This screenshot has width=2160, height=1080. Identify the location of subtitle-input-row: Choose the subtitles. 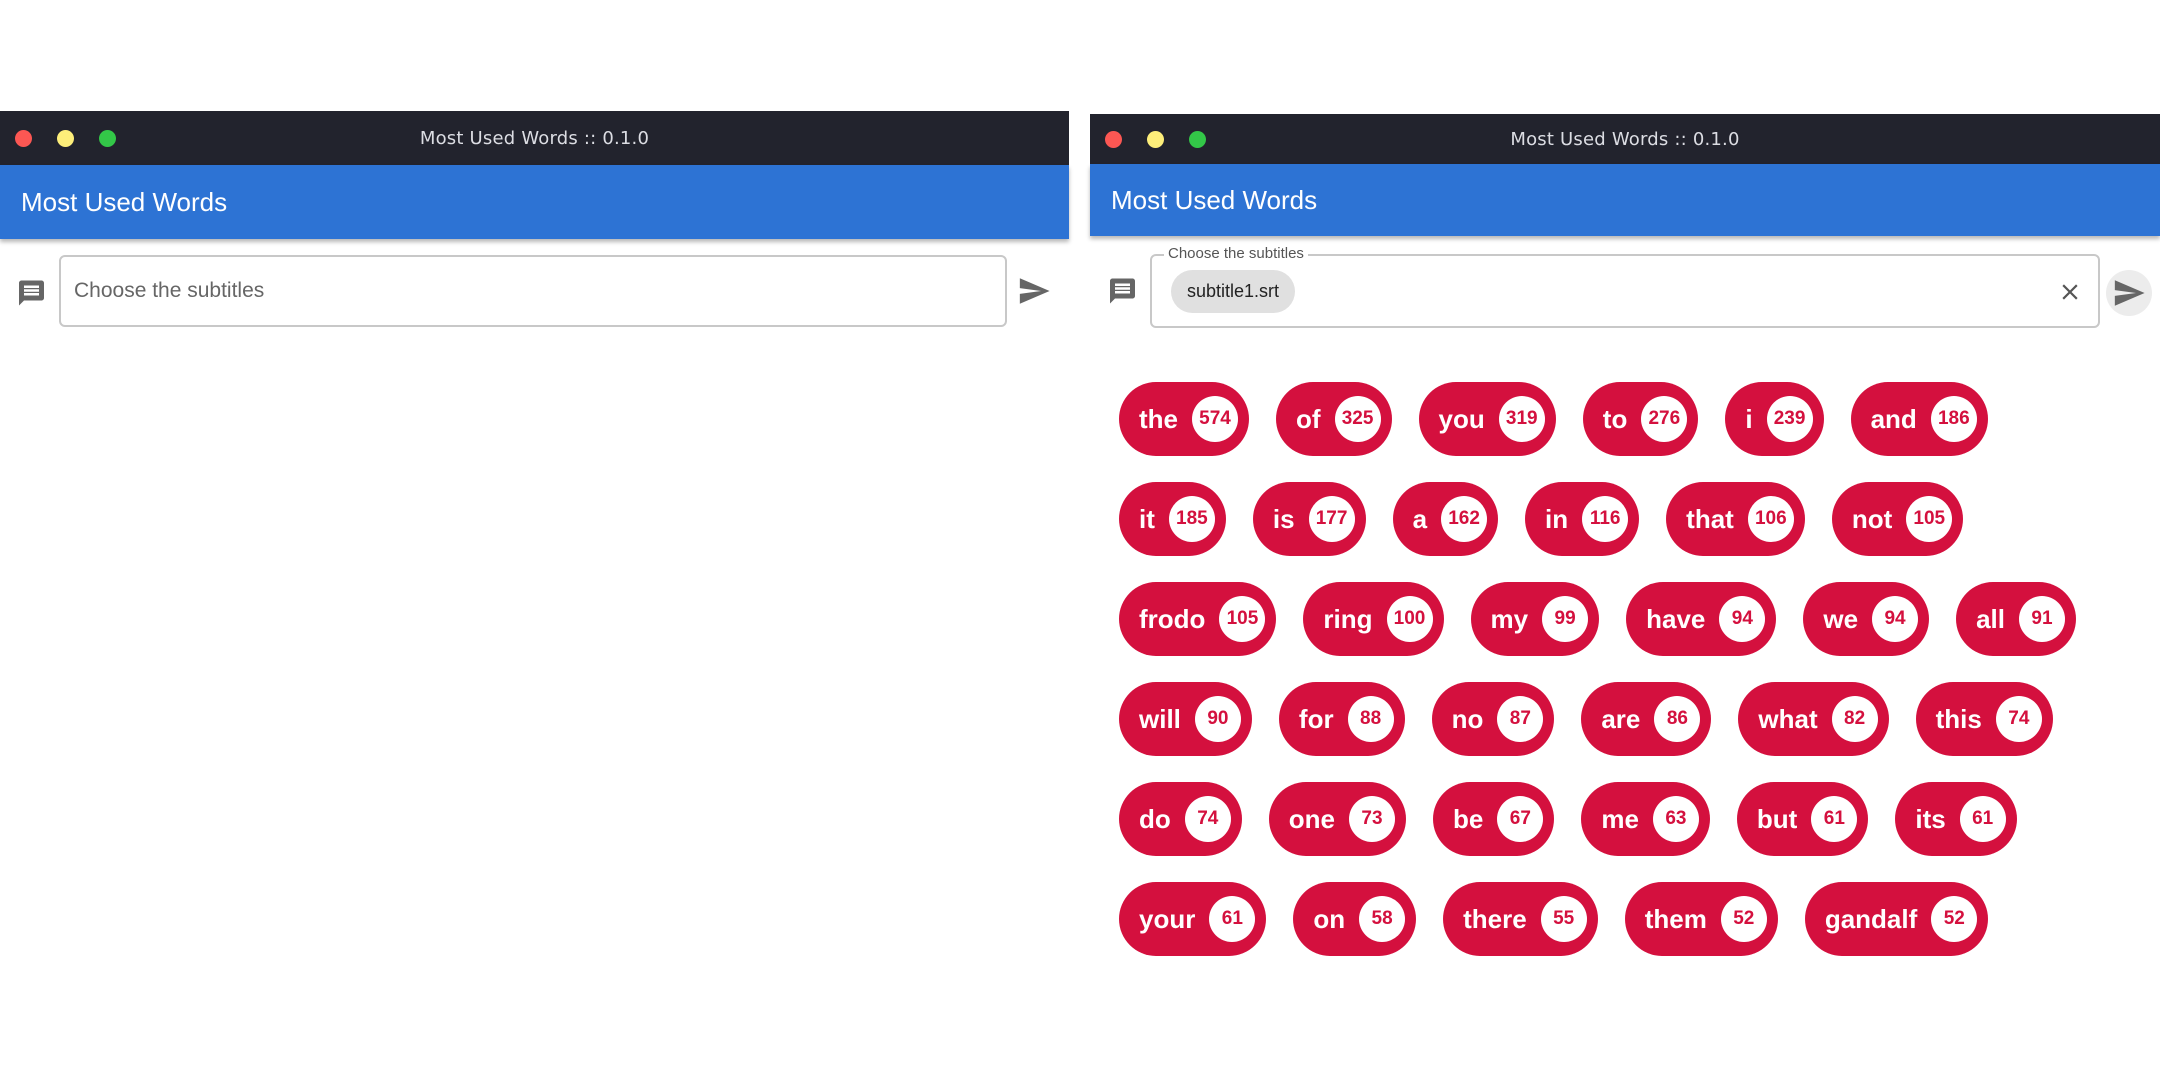
(534, 286).